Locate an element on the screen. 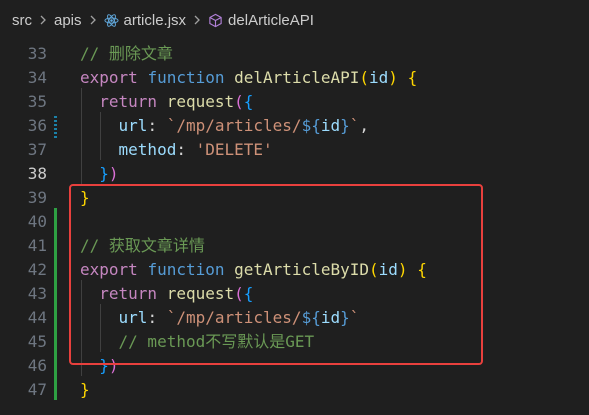 This screenshot has width=589, height=415. code-token: url is located at coordinates (133, 125).